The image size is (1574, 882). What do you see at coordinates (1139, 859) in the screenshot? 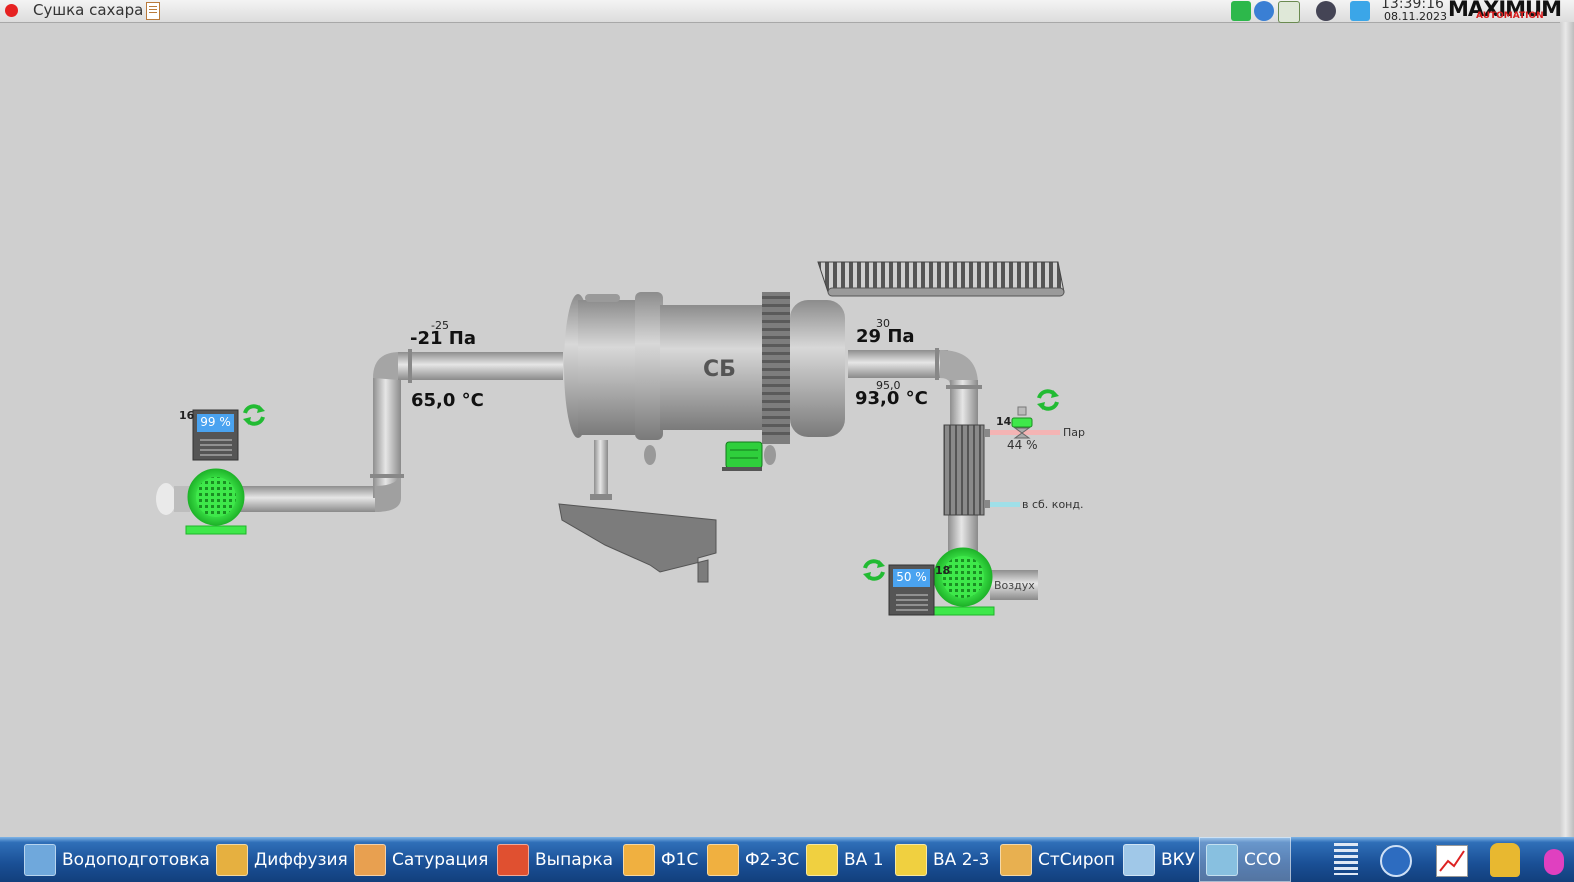
I see `vku-icon` at bounding box center [1139, 859].